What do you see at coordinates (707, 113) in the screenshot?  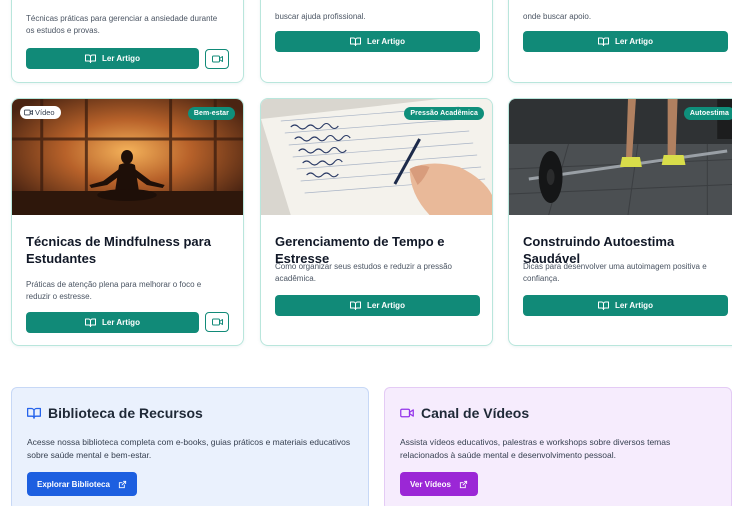 I see `category-badge: Autoestima` at bounding box center [707, 113].